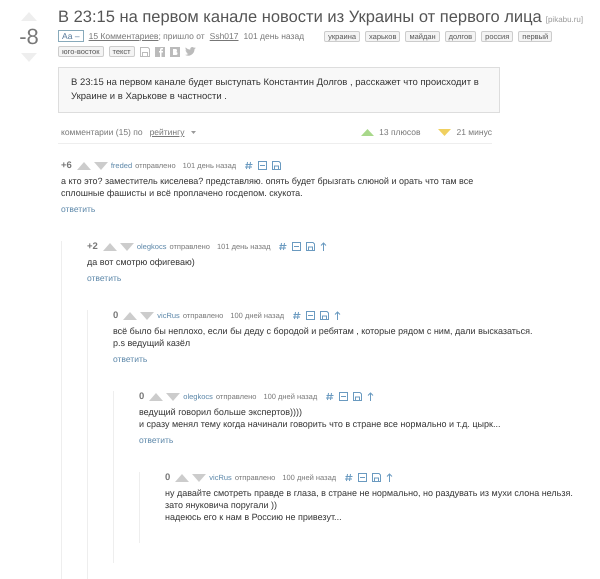 This screenshot has height=579, width=600. Describe the element at coordinates (565, 19) in the screenshot. I see `source-link: [pikabu.ru]` at that location.